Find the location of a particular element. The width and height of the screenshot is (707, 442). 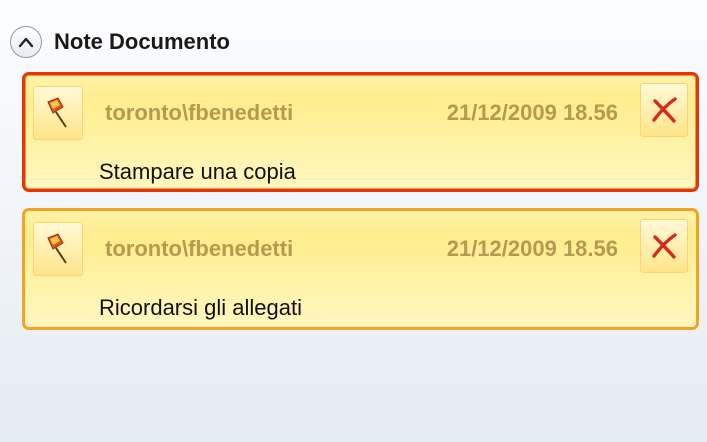

chevron-up-icon is located at coordinates (26, 42).